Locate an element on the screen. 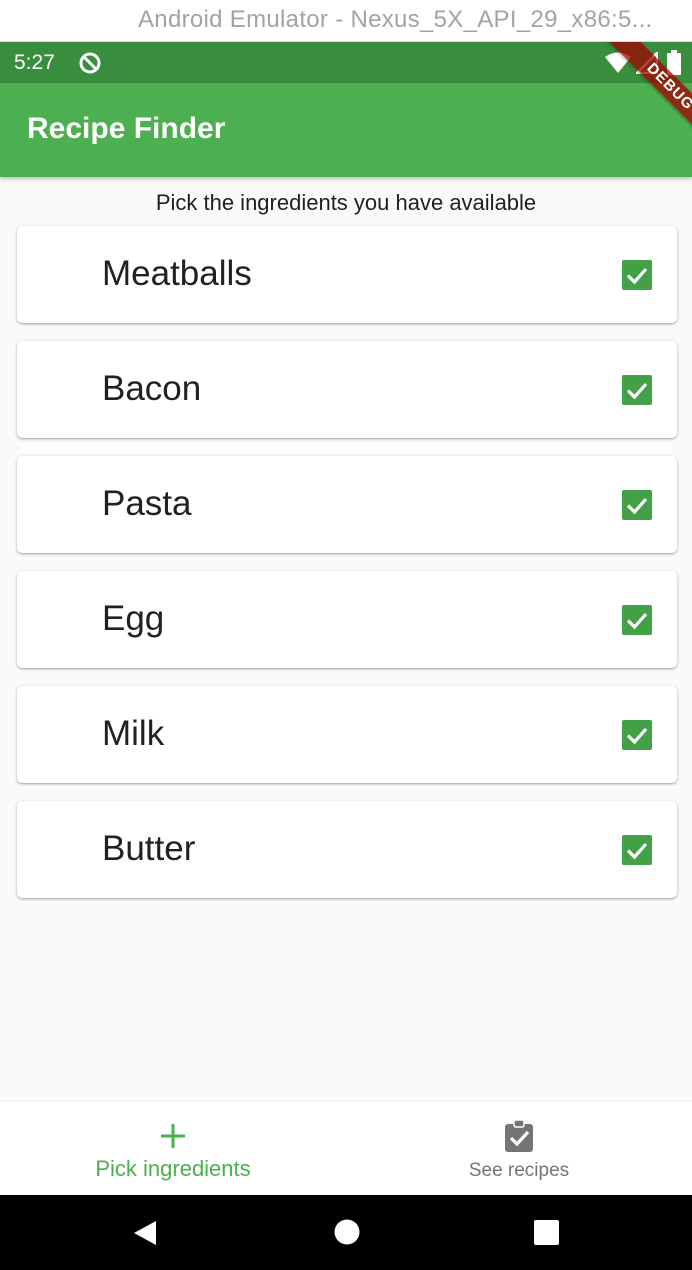 This screenshot has width=692, height=1270. recents-icon is located at coordinates (546, 1232).